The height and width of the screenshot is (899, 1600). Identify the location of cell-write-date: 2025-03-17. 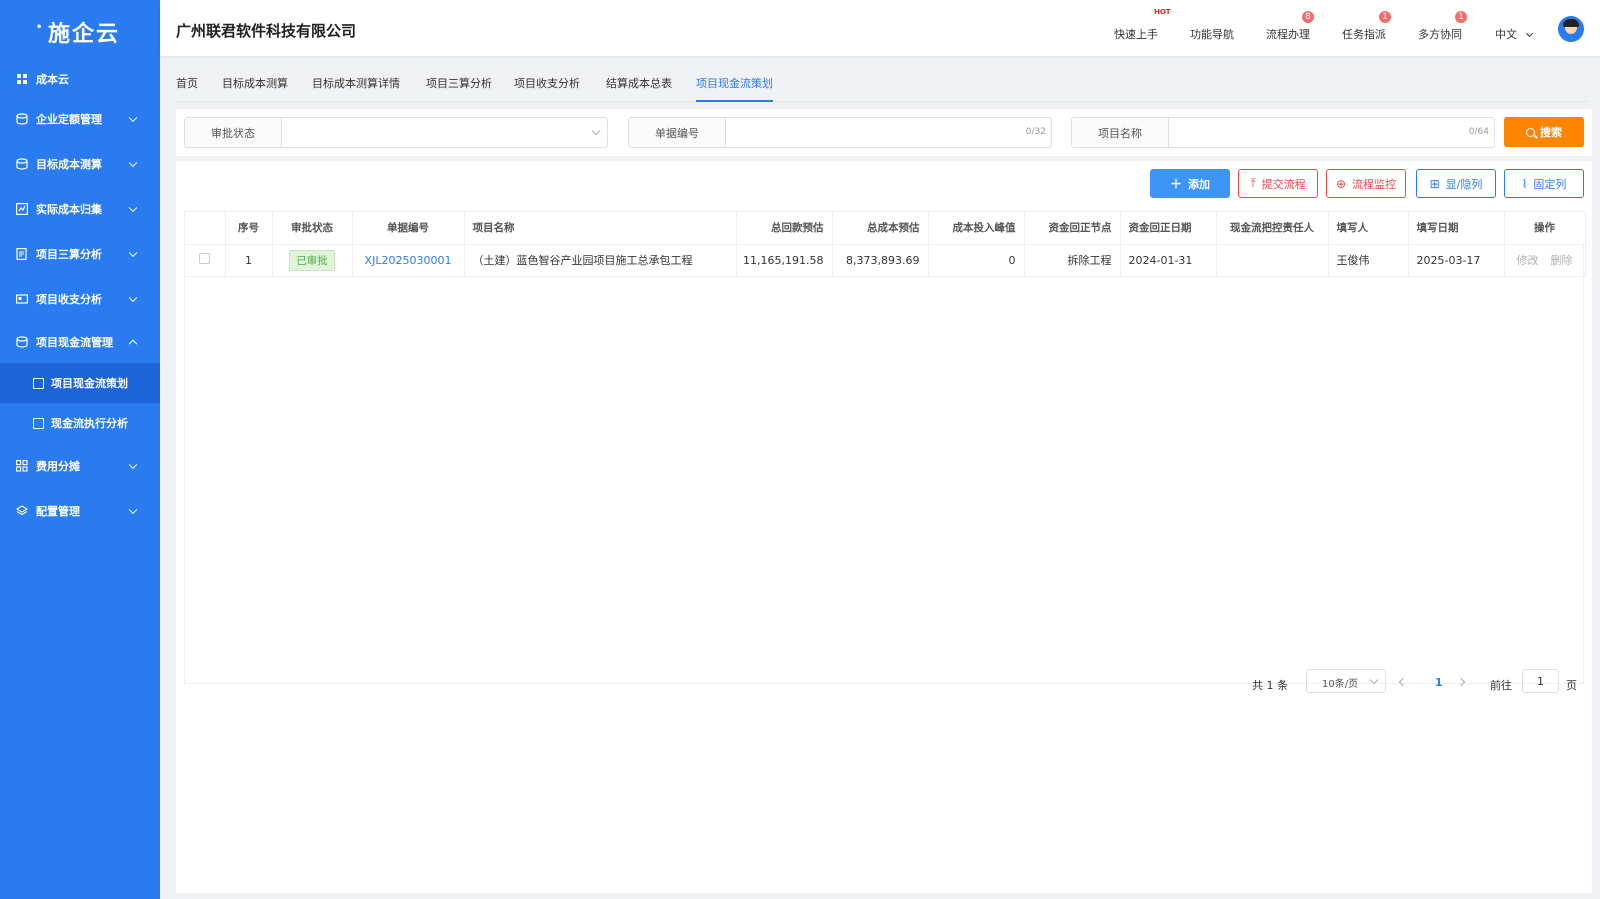
(1456, 260).